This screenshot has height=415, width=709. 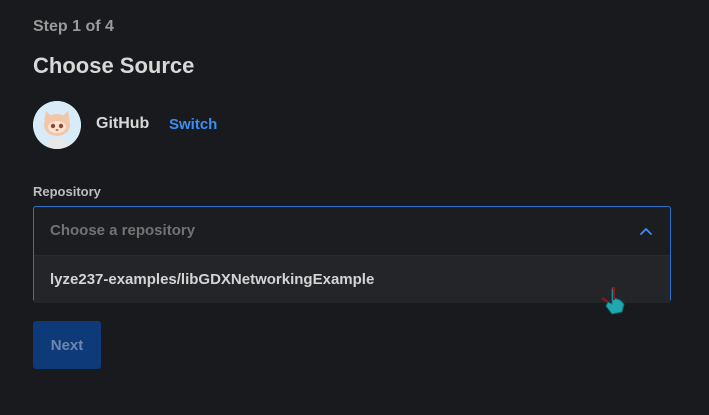 I want to click on octocat-avatar-icon, so click(x=57, y=125).